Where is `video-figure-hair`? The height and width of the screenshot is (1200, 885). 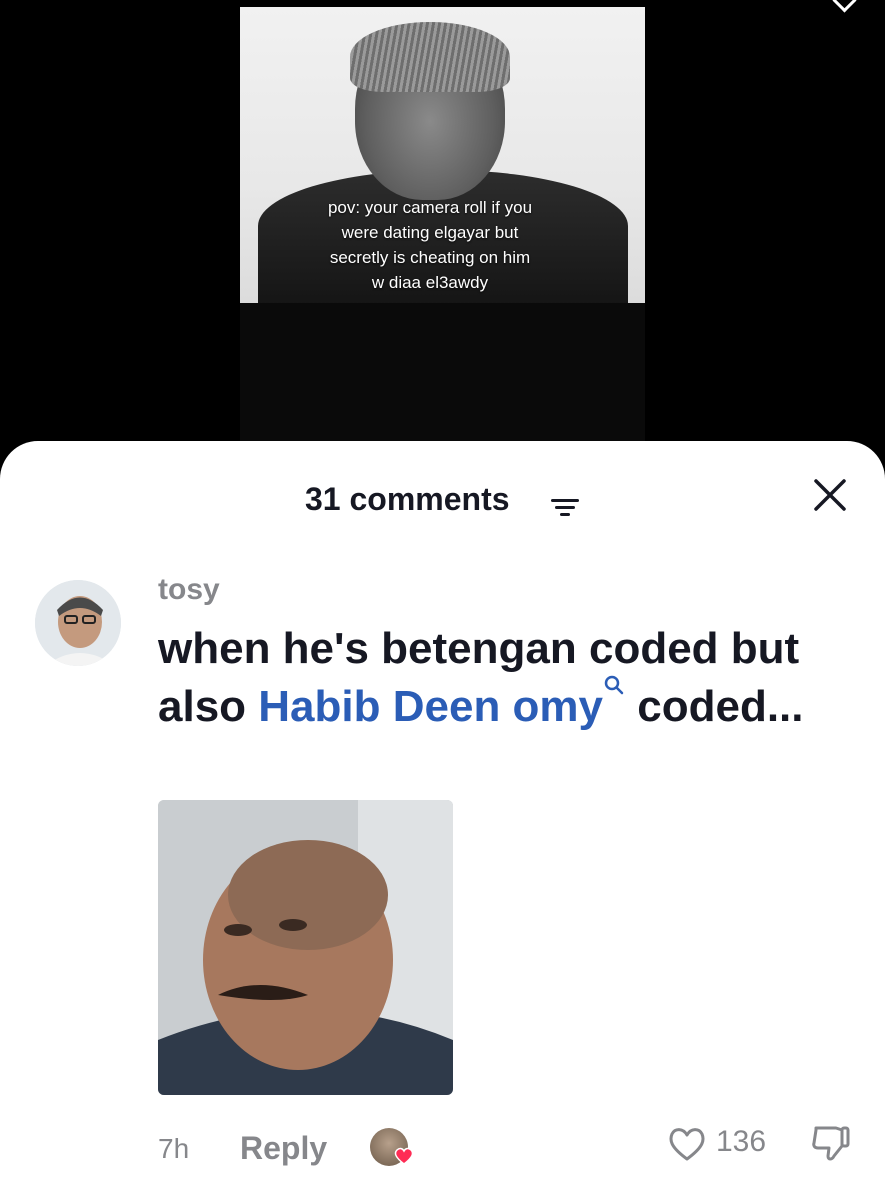 video-figure-hair is located at coordinates (430, 57).